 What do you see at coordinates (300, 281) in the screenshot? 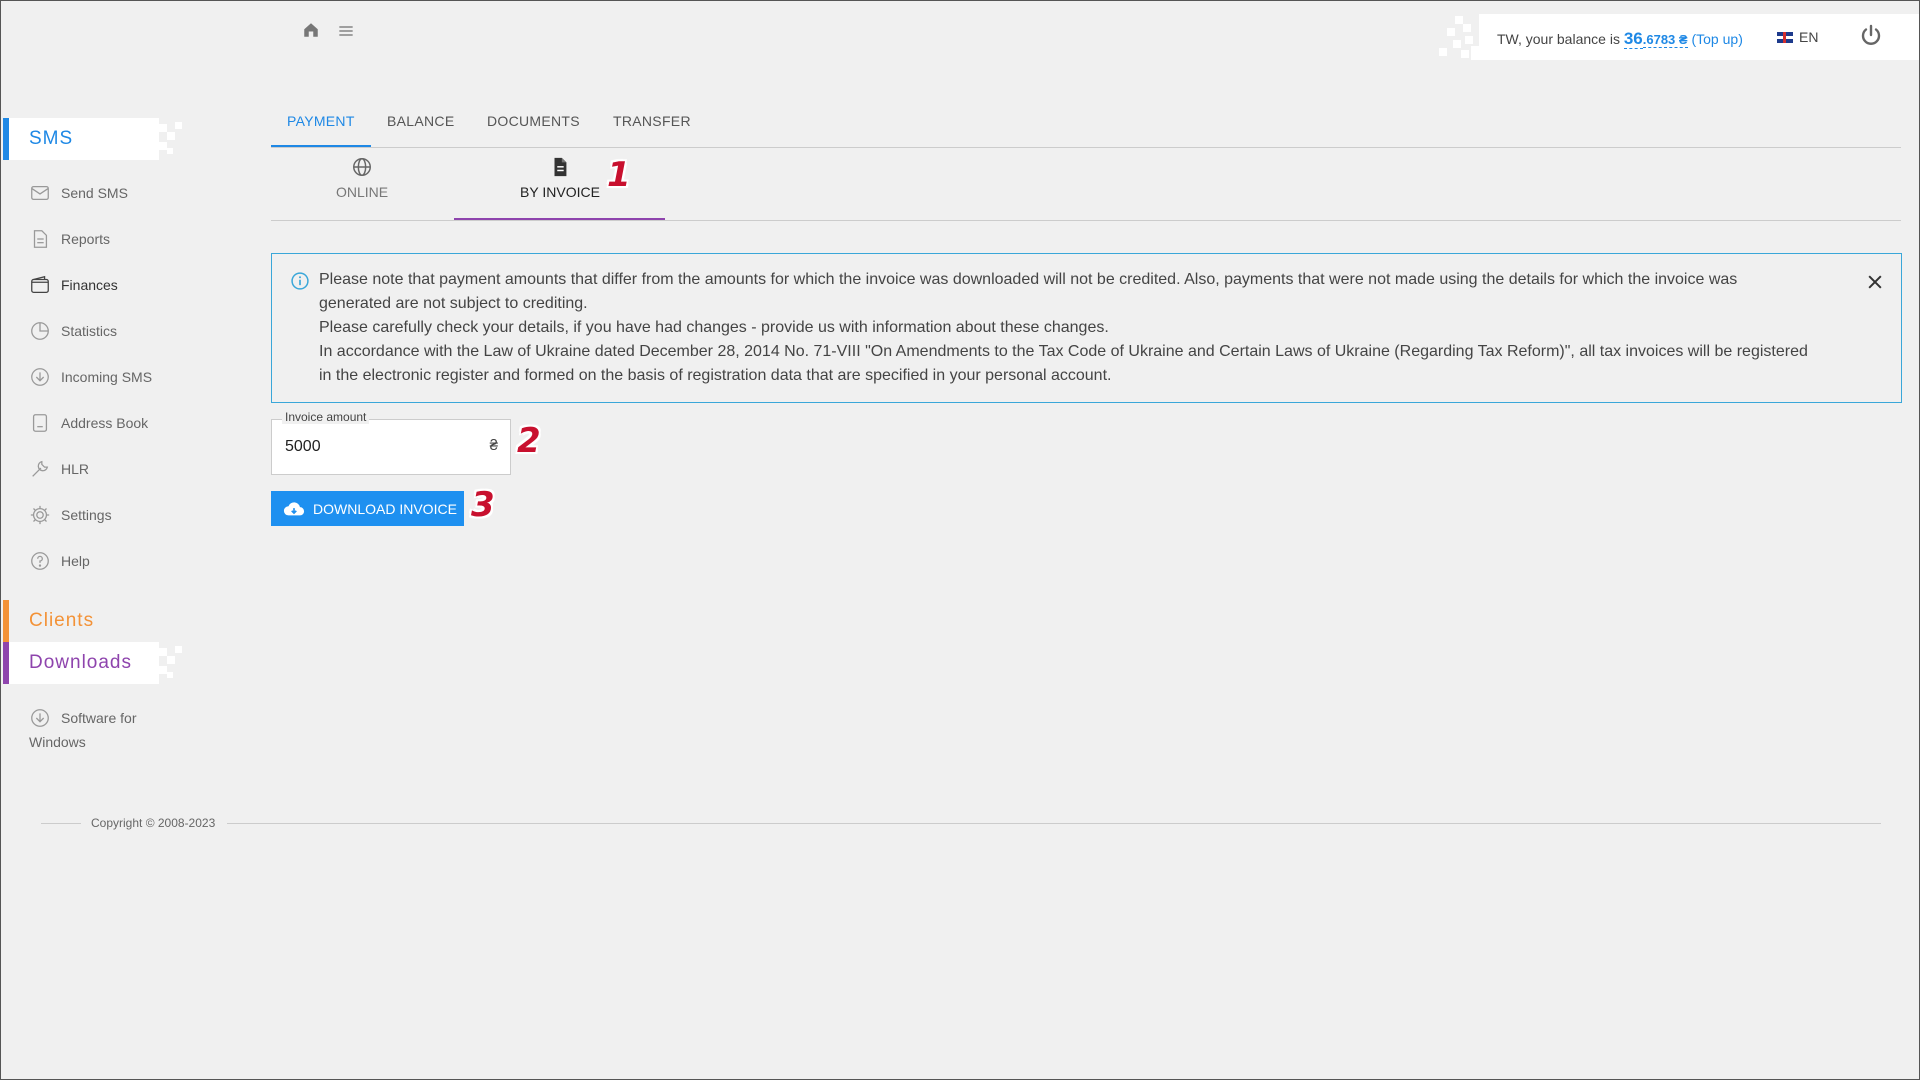
I see `info-icon` at bounding box center [300, 281].